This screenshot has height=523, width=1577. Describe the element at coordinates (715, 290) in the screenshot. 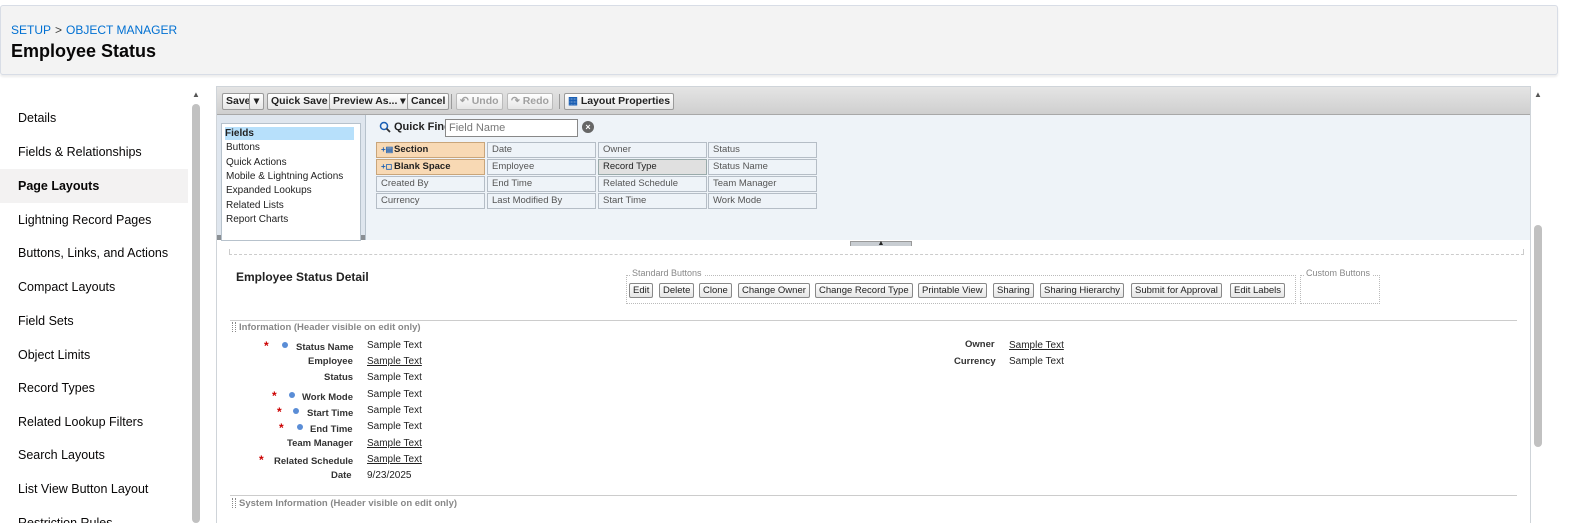

I see `clone-button: Clone` at that location.